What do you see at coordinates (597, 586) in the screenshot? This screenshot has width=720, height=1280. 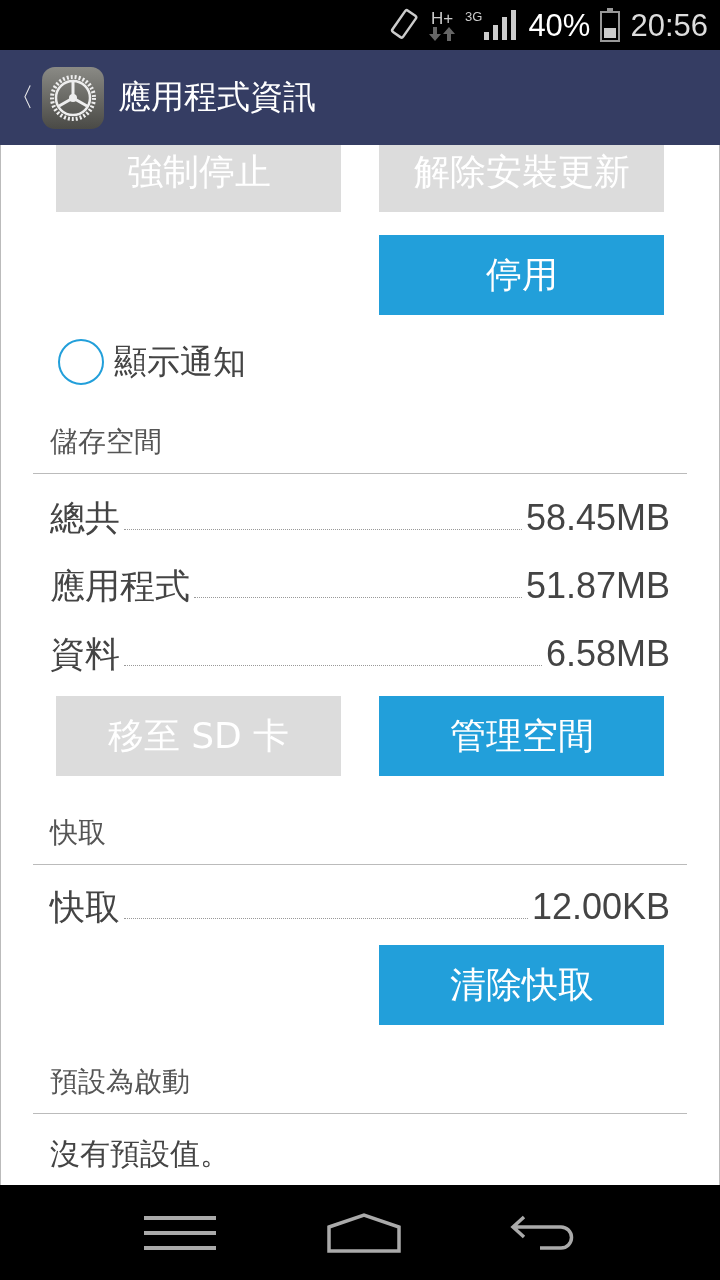 I see `row-value: 51.87MB` at bounding box center [597, 586].